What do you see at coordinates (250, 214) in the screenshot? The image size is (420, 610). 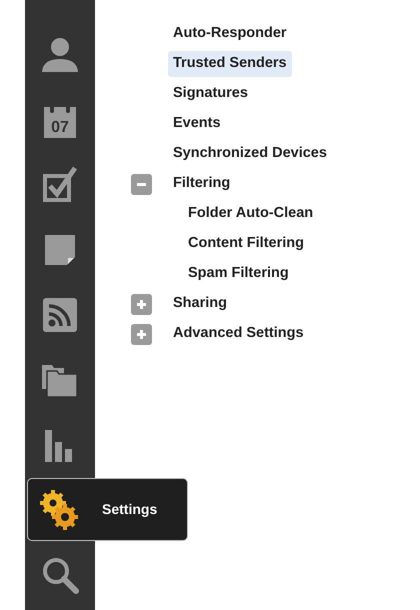 I see `tree-item: Folder Auto-Clean` at bounding box center [250, 214].